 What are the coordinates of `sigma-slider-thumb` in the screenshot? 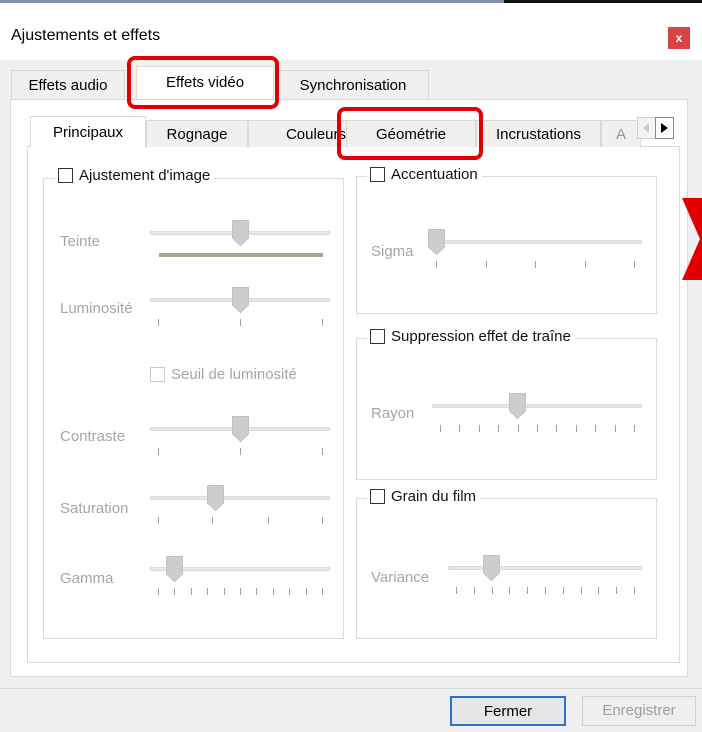 It's located at (436, 242).